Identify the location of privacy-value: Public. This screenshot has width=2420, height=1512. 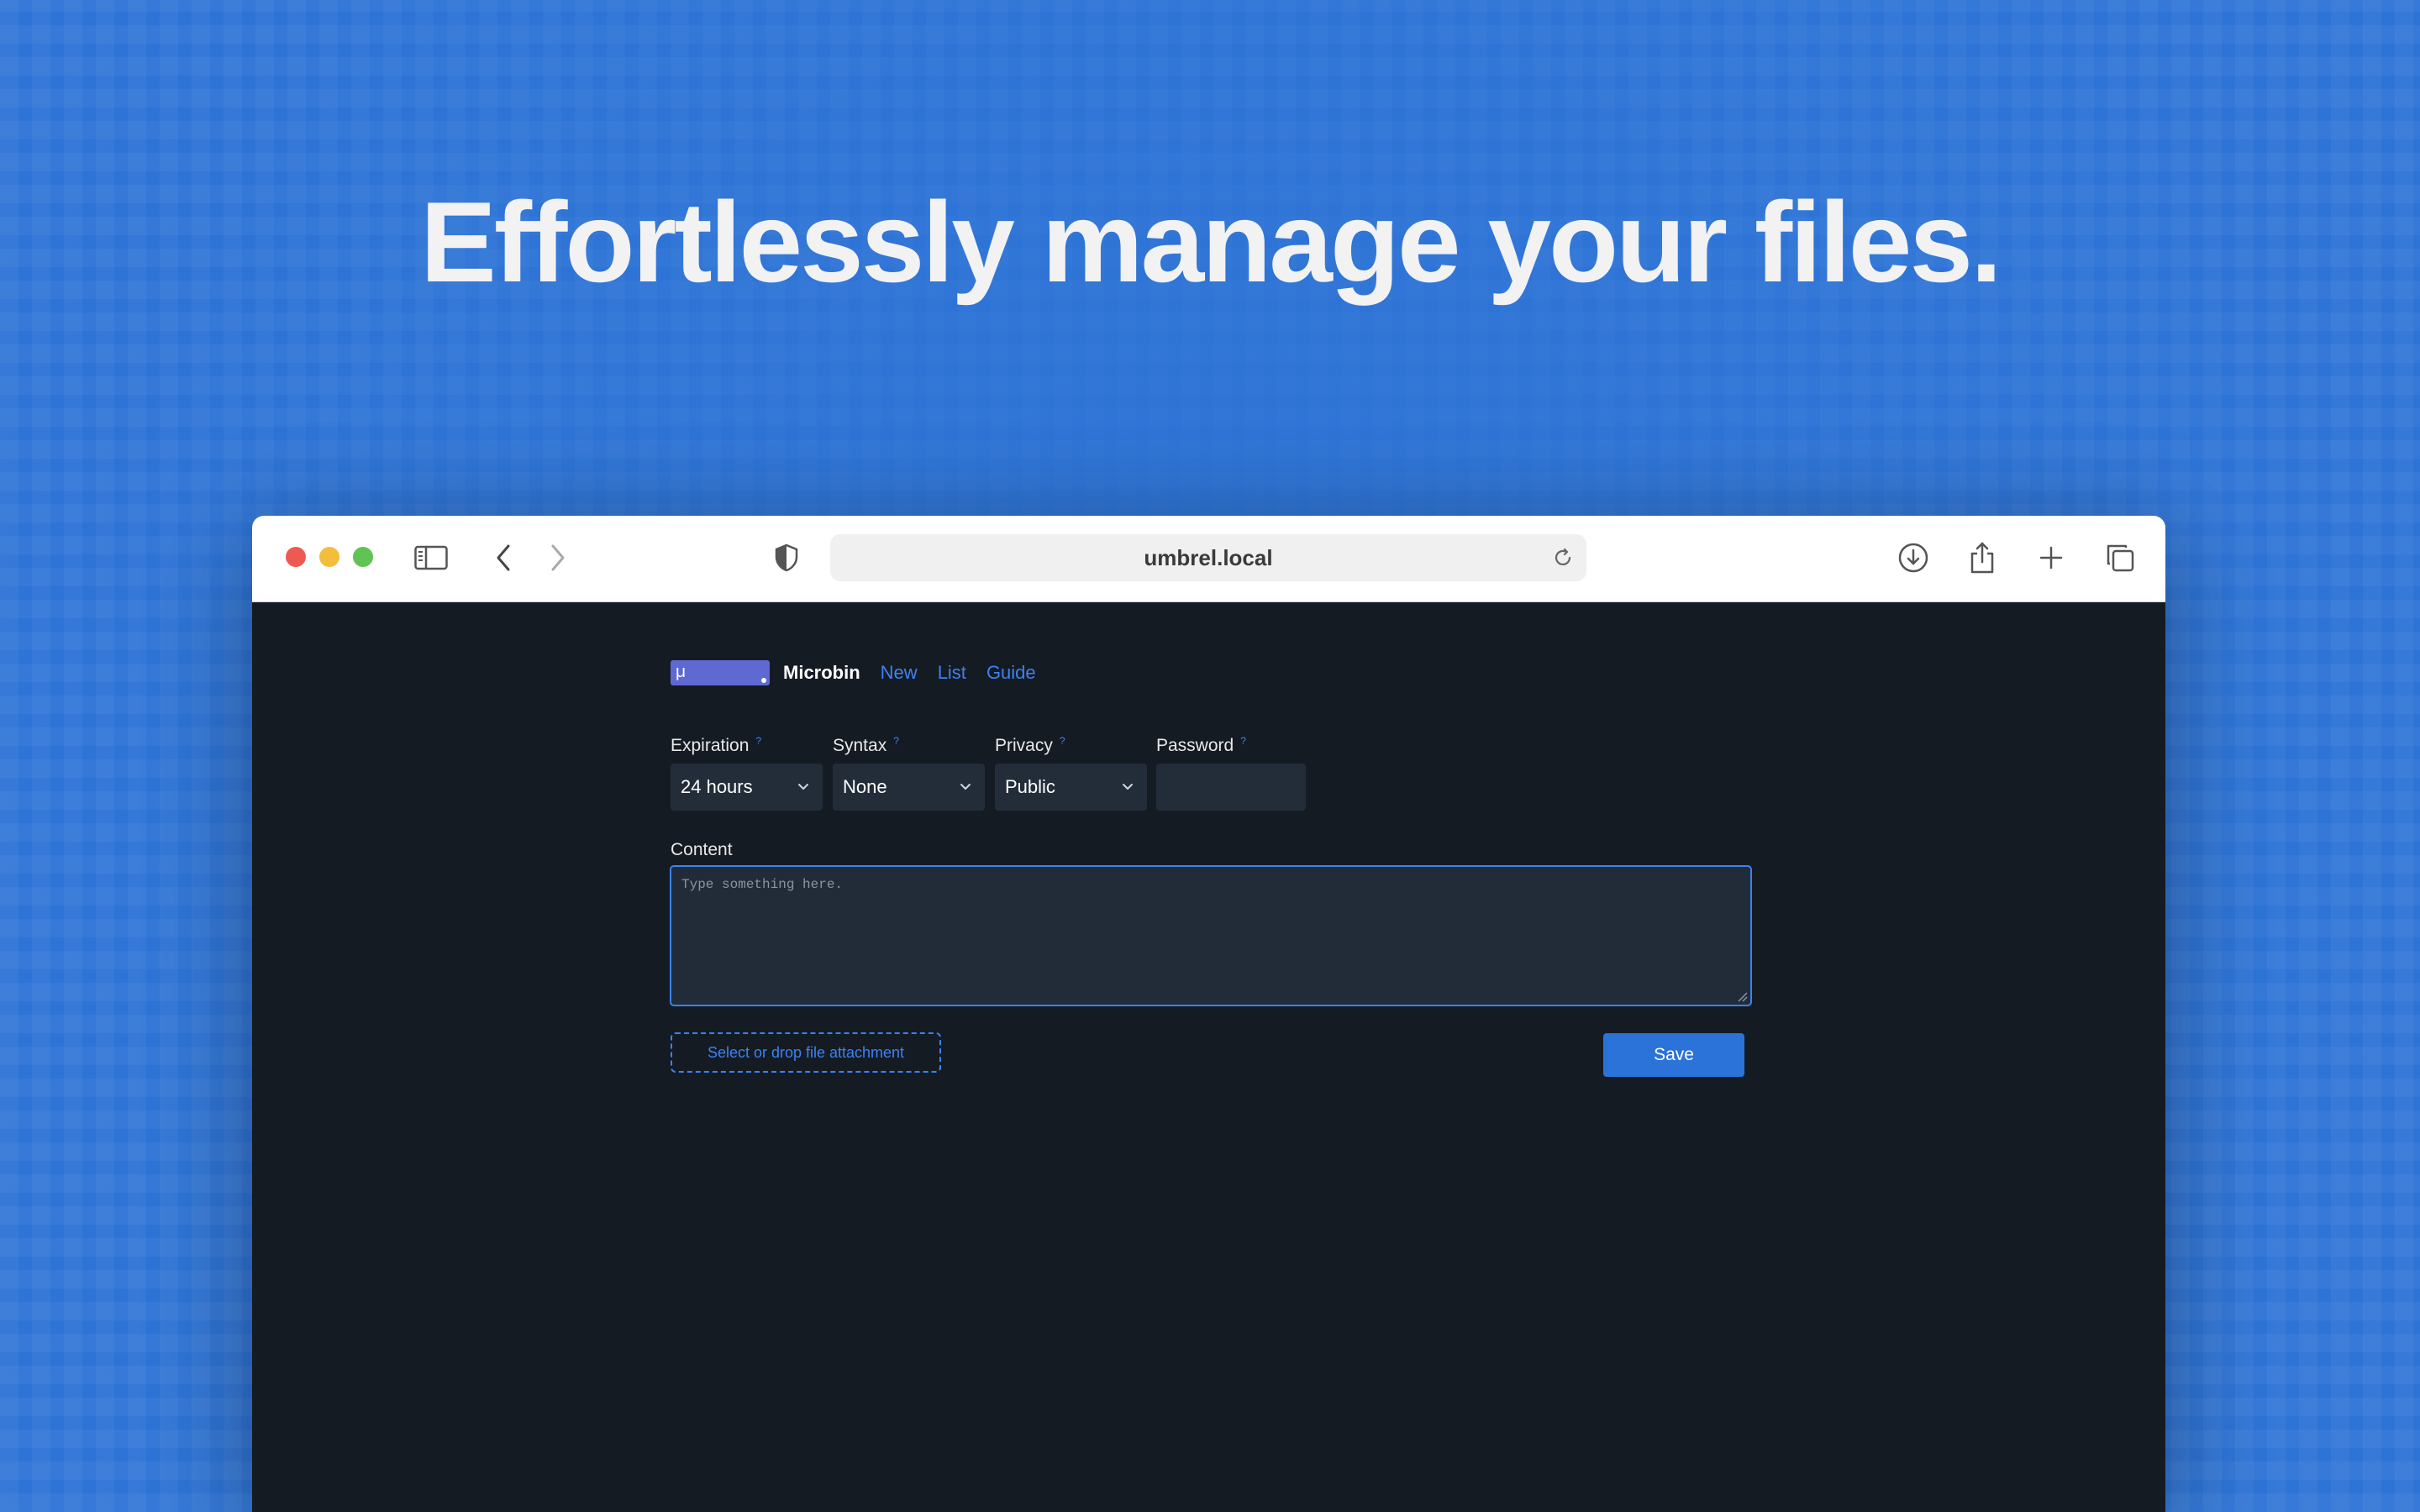
(1030, 786).